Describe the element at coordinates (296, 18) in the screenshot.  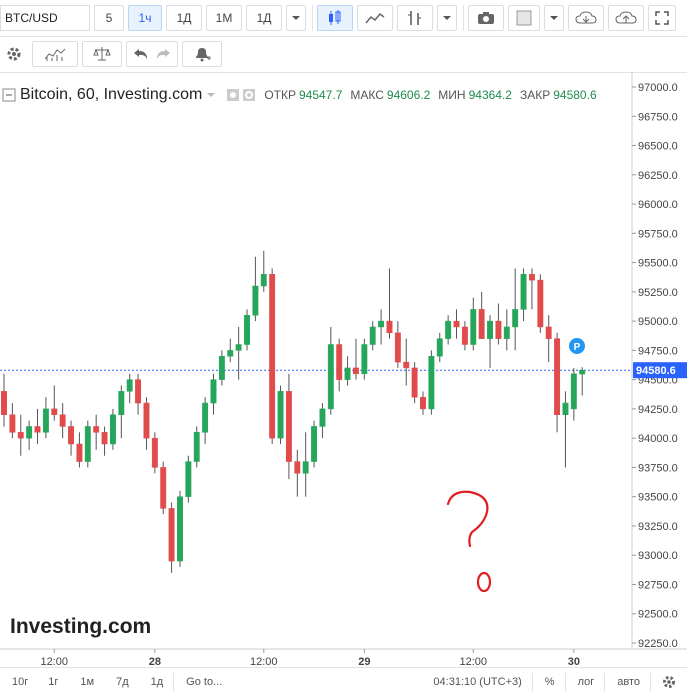
I see `interval-dropdown-button` at that location.